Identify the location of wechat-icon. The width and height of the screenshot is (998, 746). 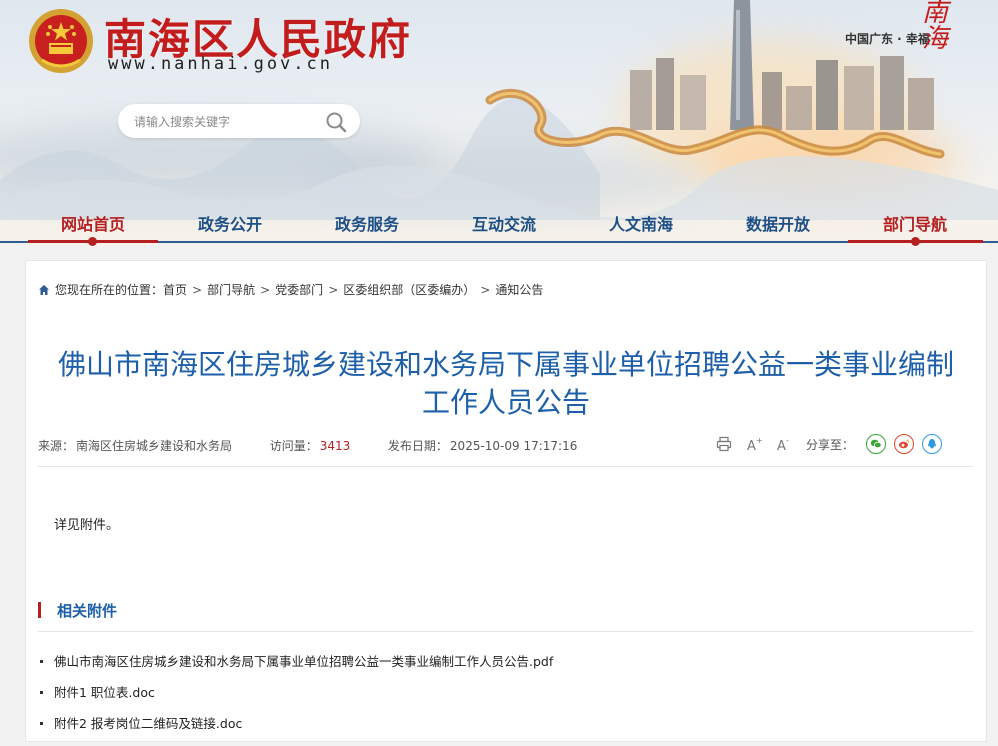
(876, 444).